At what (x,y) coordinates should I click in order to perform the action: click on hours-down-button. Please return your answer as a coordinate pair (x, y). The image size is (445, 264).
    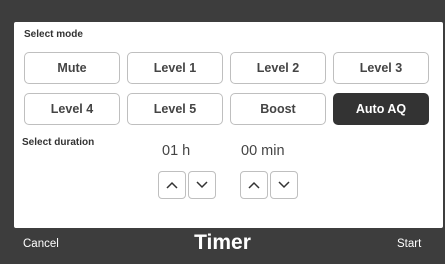
    Looking at the image, I should click on (202, 185).